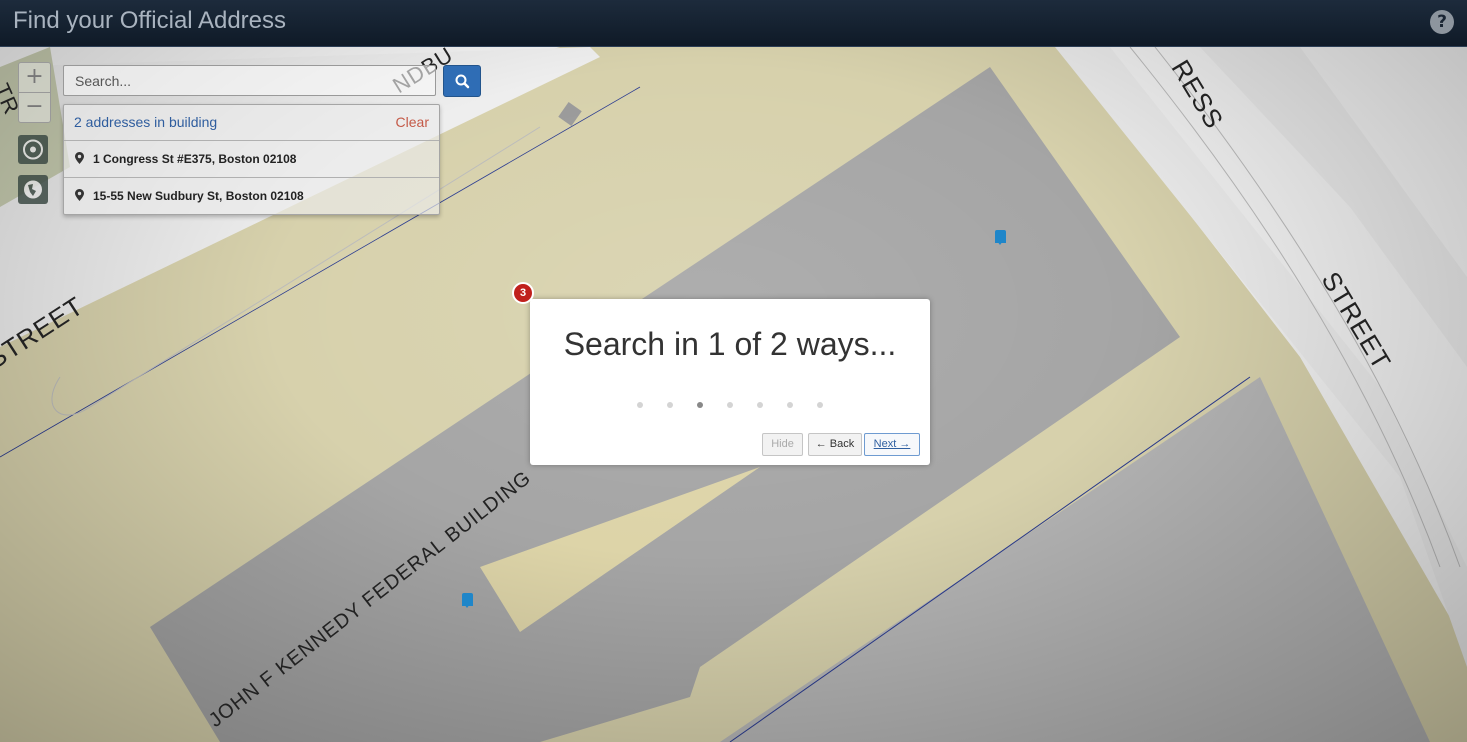  What do you see at coordinates (150, 20) in the screenshot?
I see `app-title: Find your Official Address` at bounding box center [150, 20].